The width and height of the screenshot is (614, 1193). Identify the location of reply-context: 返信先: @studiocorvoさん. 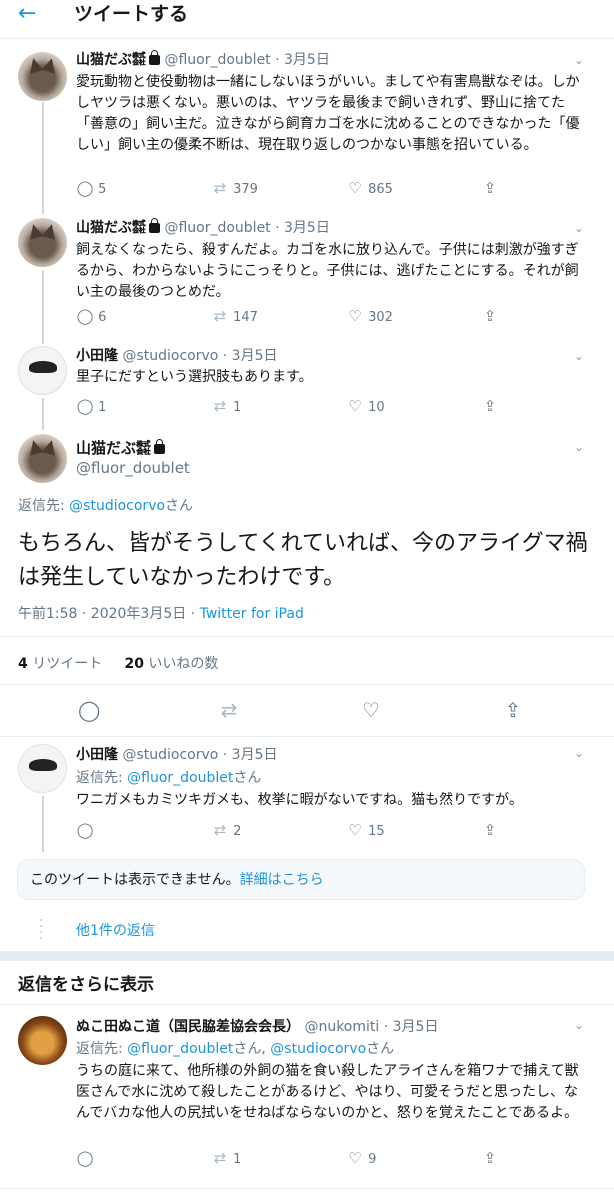
(106, 506).